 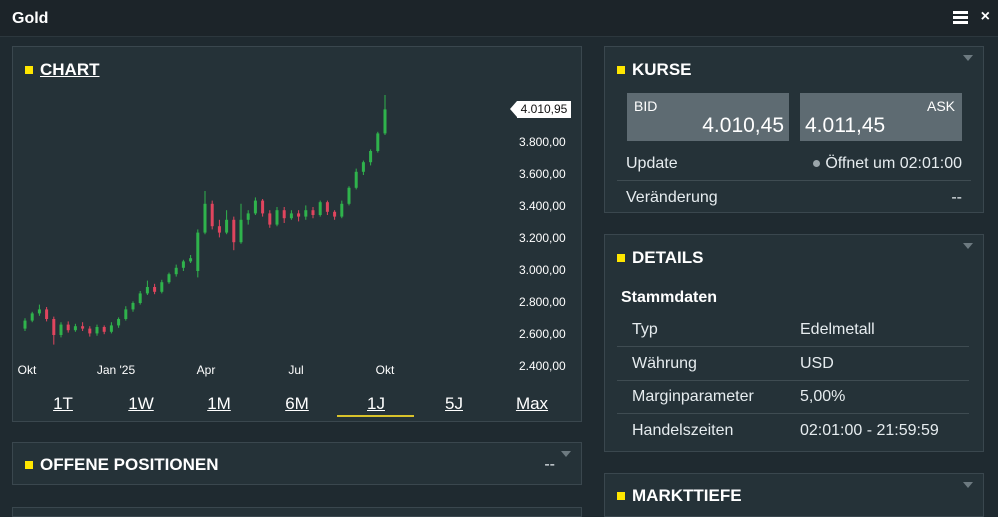 I want to click on window-titlebar: Gold ×, so click(x=499, y=18).